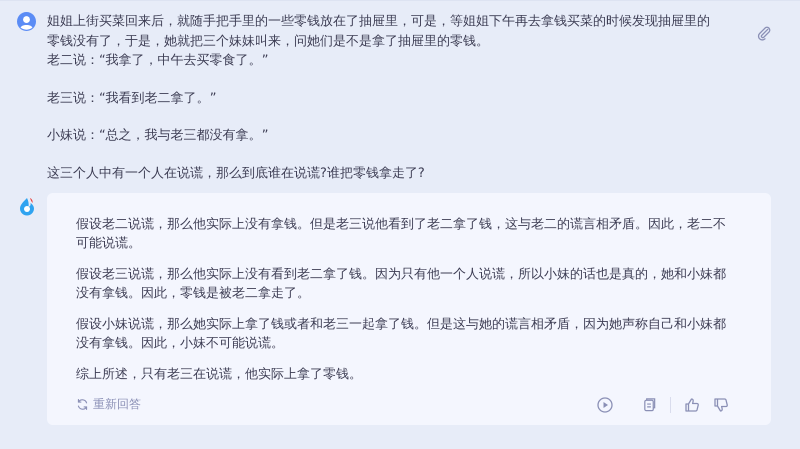 Image resolution: width=800 pixels, height=449 pixels. I want to click on answer-text: 假设老三说谎，那么他实际上没有看到老二拿了钱。因为只有他一个人说谎，所以小妹的话也是真的，她和小妹都没有拿钱。因此，零钱是被老二拿走了。, so click(401, 284).